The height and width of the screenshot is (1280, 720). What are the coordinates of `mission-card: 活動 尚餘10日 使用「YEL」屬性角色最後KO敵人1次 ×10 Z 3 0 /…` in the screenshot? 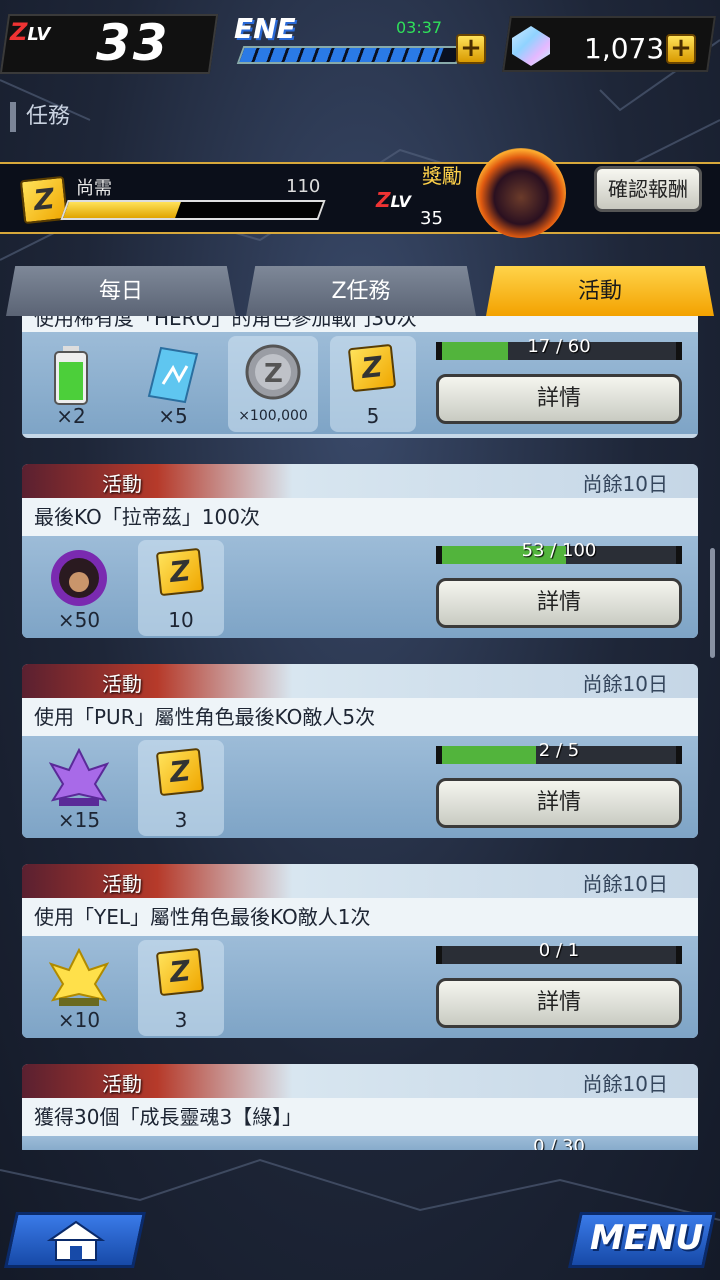 It's located at (360, 951).